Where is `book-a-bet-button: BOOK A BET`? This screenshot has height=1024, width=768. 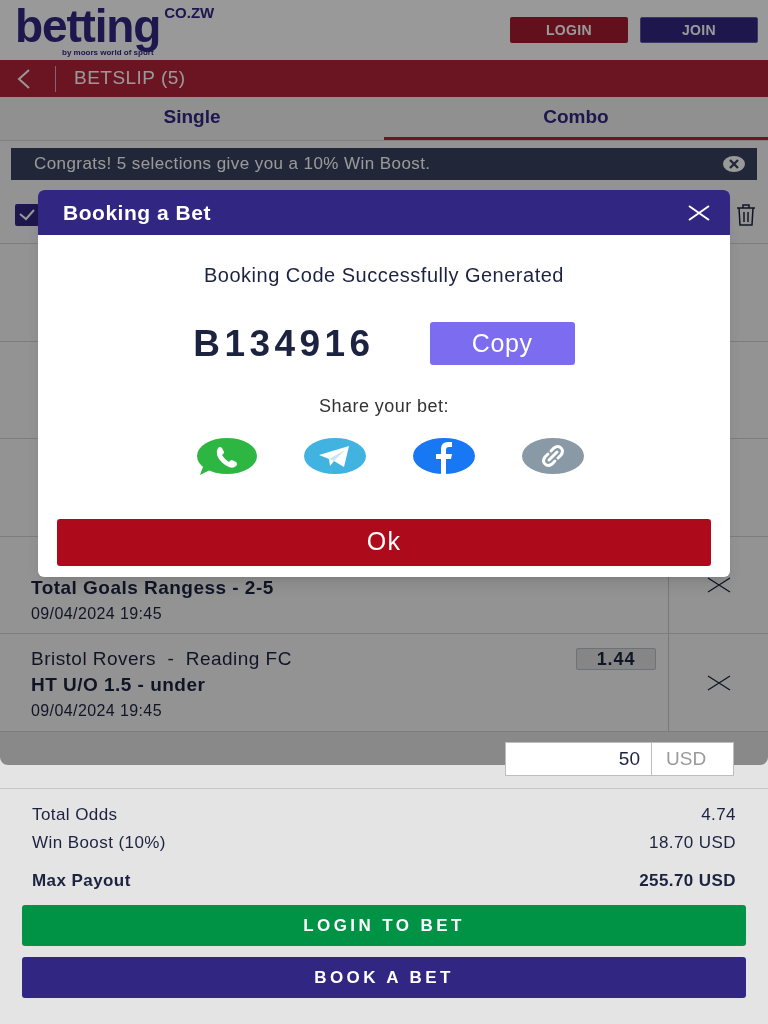
book-a-bet-button: BOOK A BET is located at coordinates (384, 977).